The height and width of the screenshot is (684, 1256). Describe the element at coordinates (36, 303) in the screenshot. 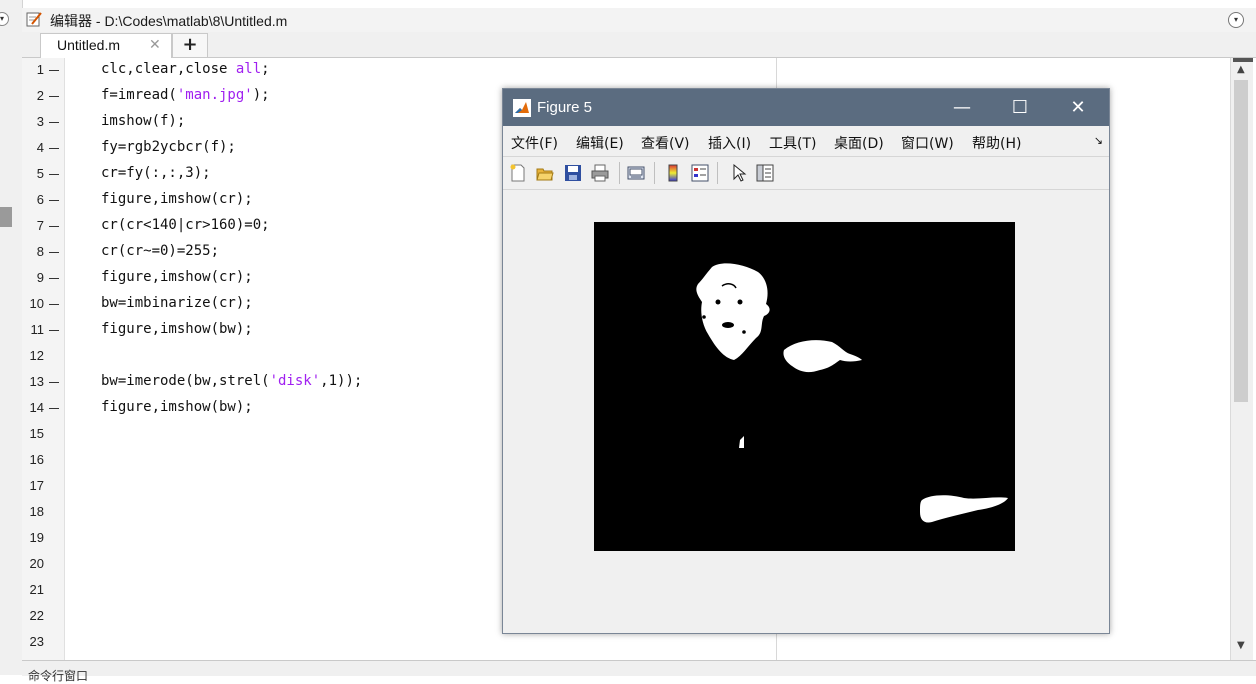

I see `line-number: 10` at that location.